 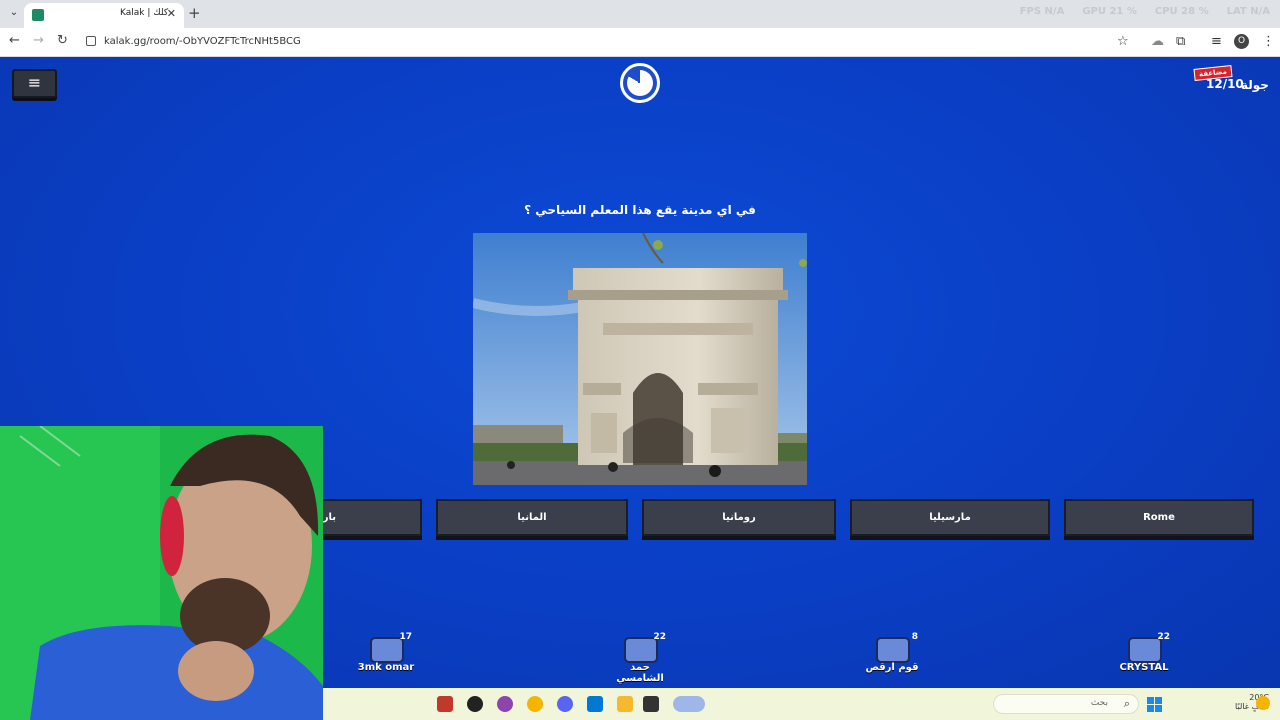 What do you see at coordinates (640, 210) in the screenshot?
I see `question-text: في اي مدينة يقع هذا المعلم السياحي ؟` at bounding box center [640, 210].